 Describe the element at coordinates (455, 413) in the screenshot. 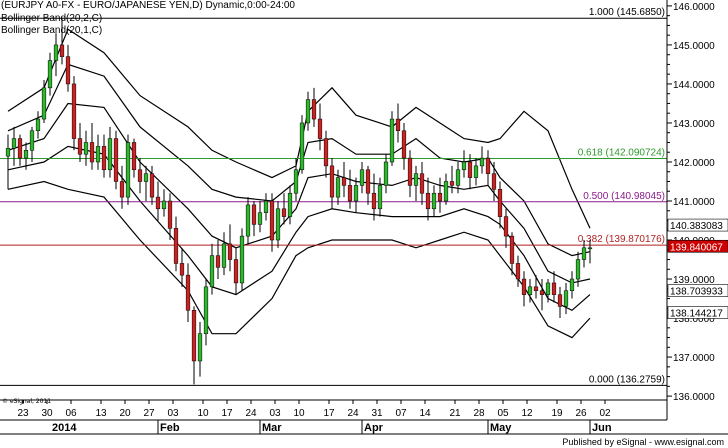

I see `time-tick-label: 21` at that location.